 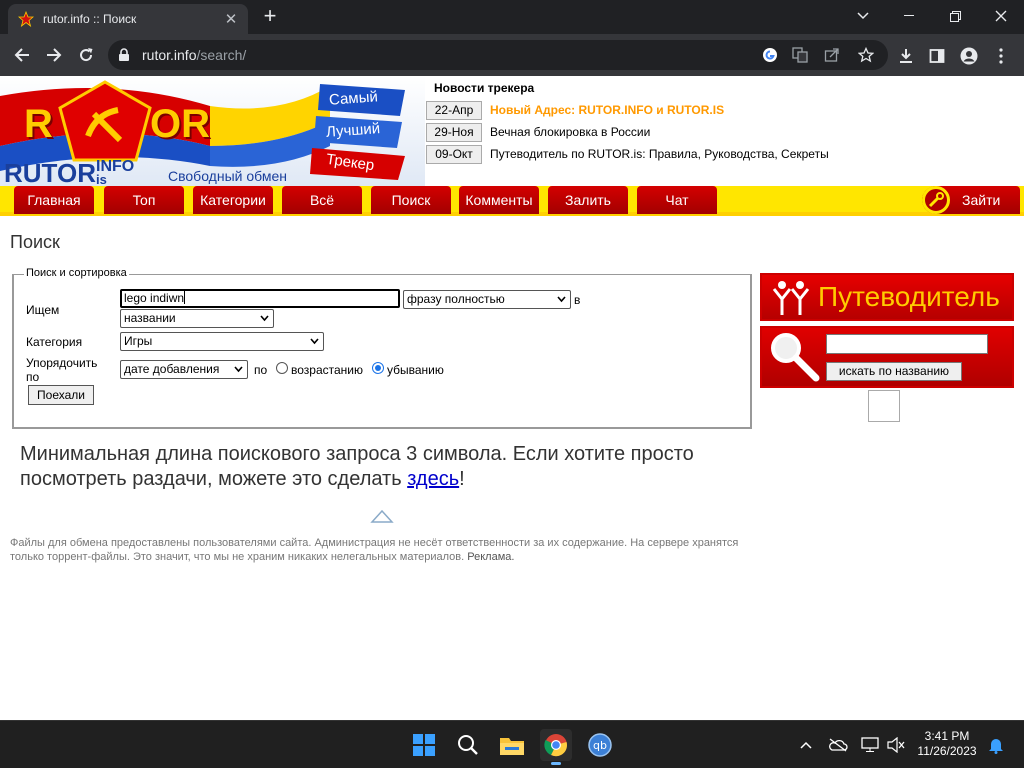 What do you see at coordinates (54, 55) in the screenshot?
I see `forward-icon` at bounding box center [54, 55].